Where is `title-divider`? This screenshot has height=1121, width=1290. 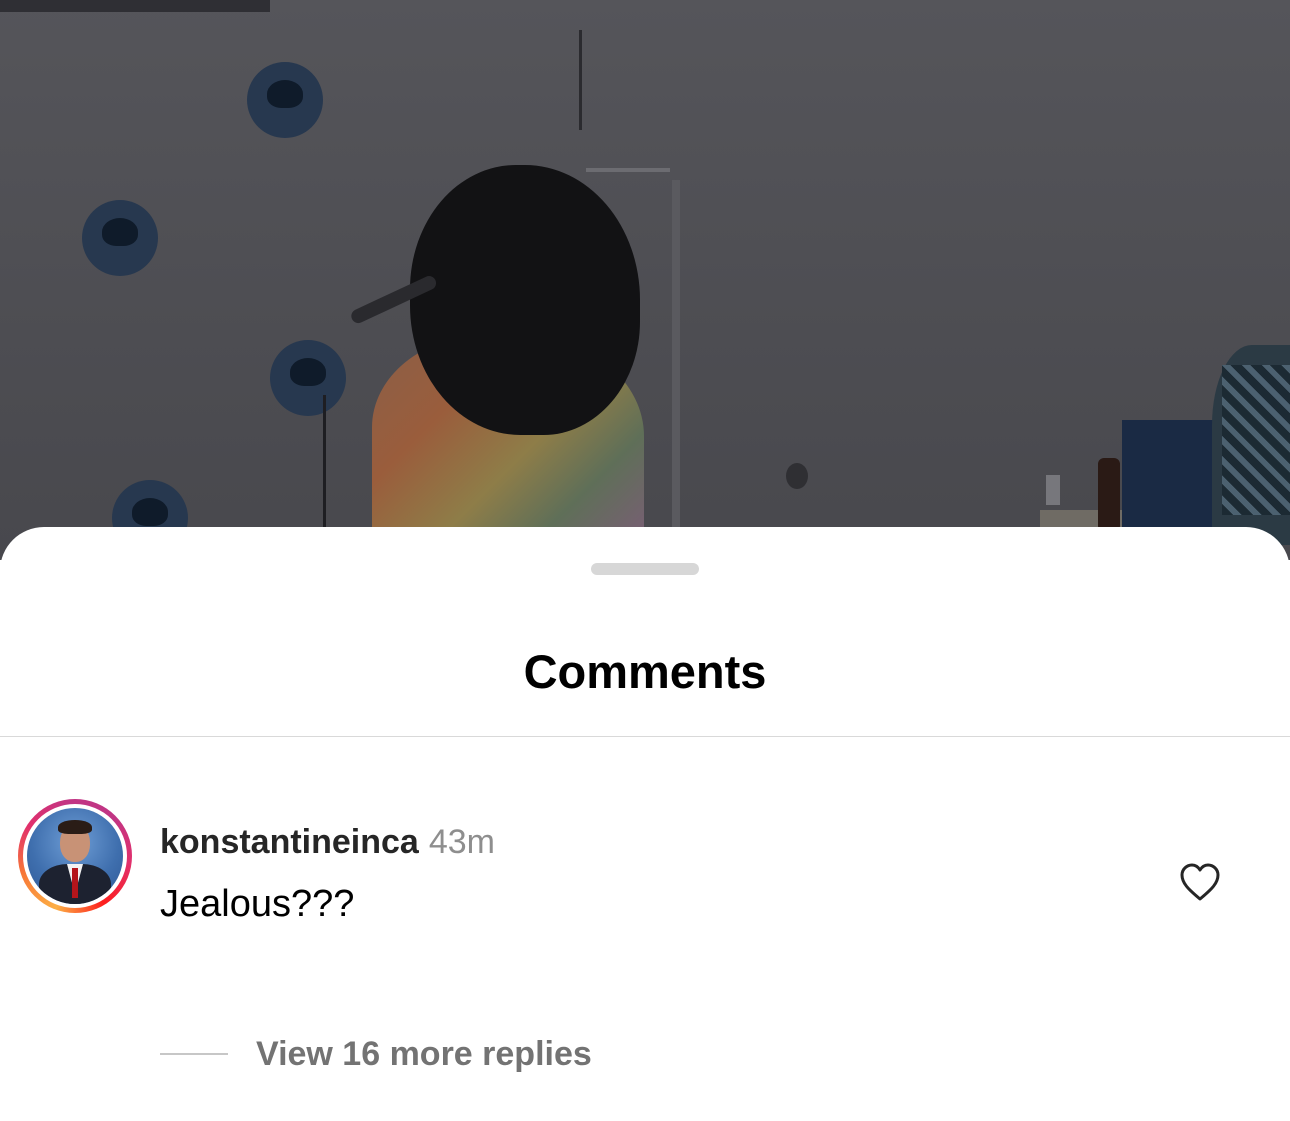
title-divider is located at coordinates (645, 736).